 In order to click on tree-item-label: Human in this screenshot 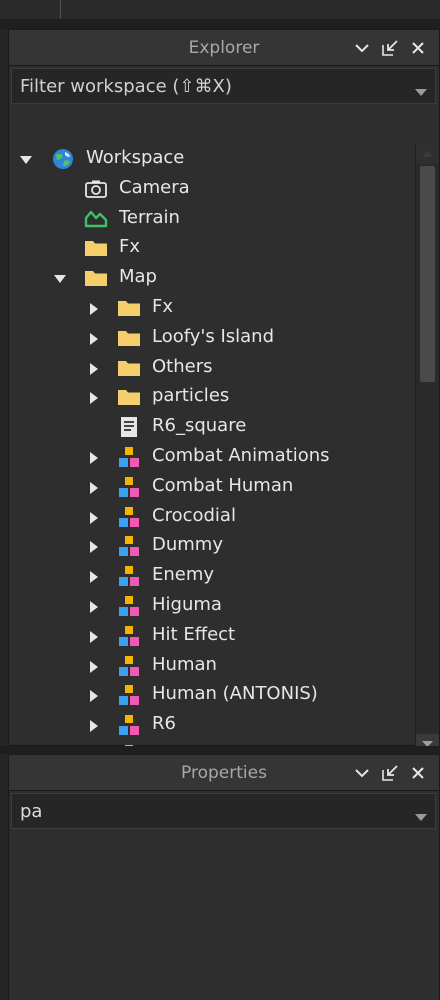, I will do `click(184, 664)`.